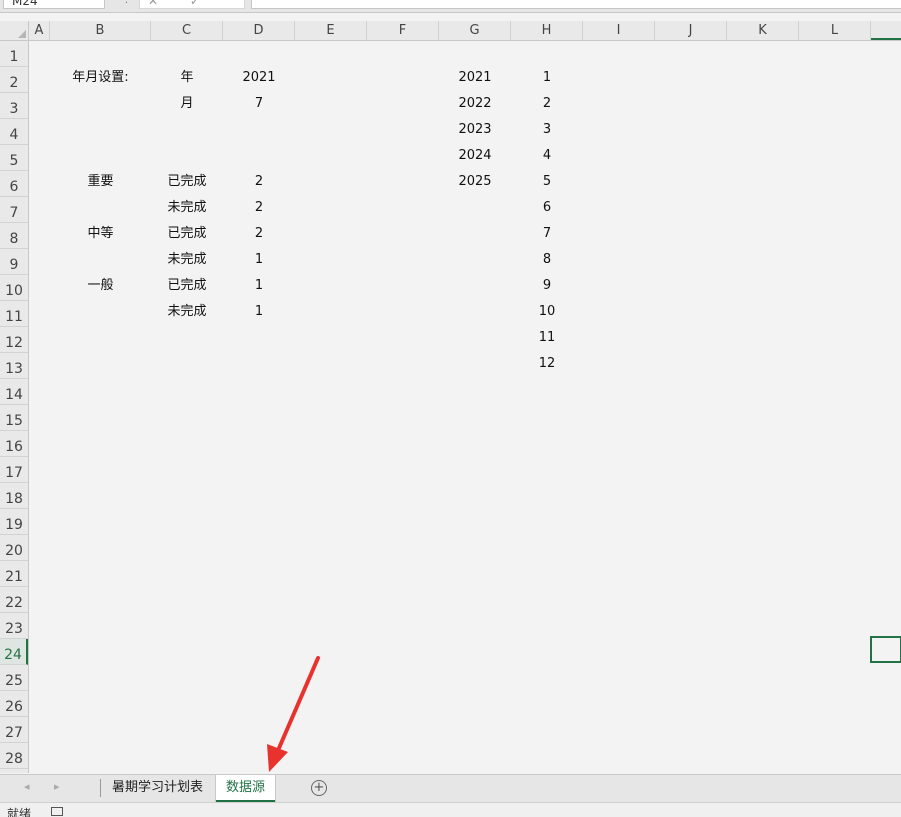 The height and width of the screenshot is (817, 901). I want to click on sheet-tab-data-source: 数据源, so click(246, 788).